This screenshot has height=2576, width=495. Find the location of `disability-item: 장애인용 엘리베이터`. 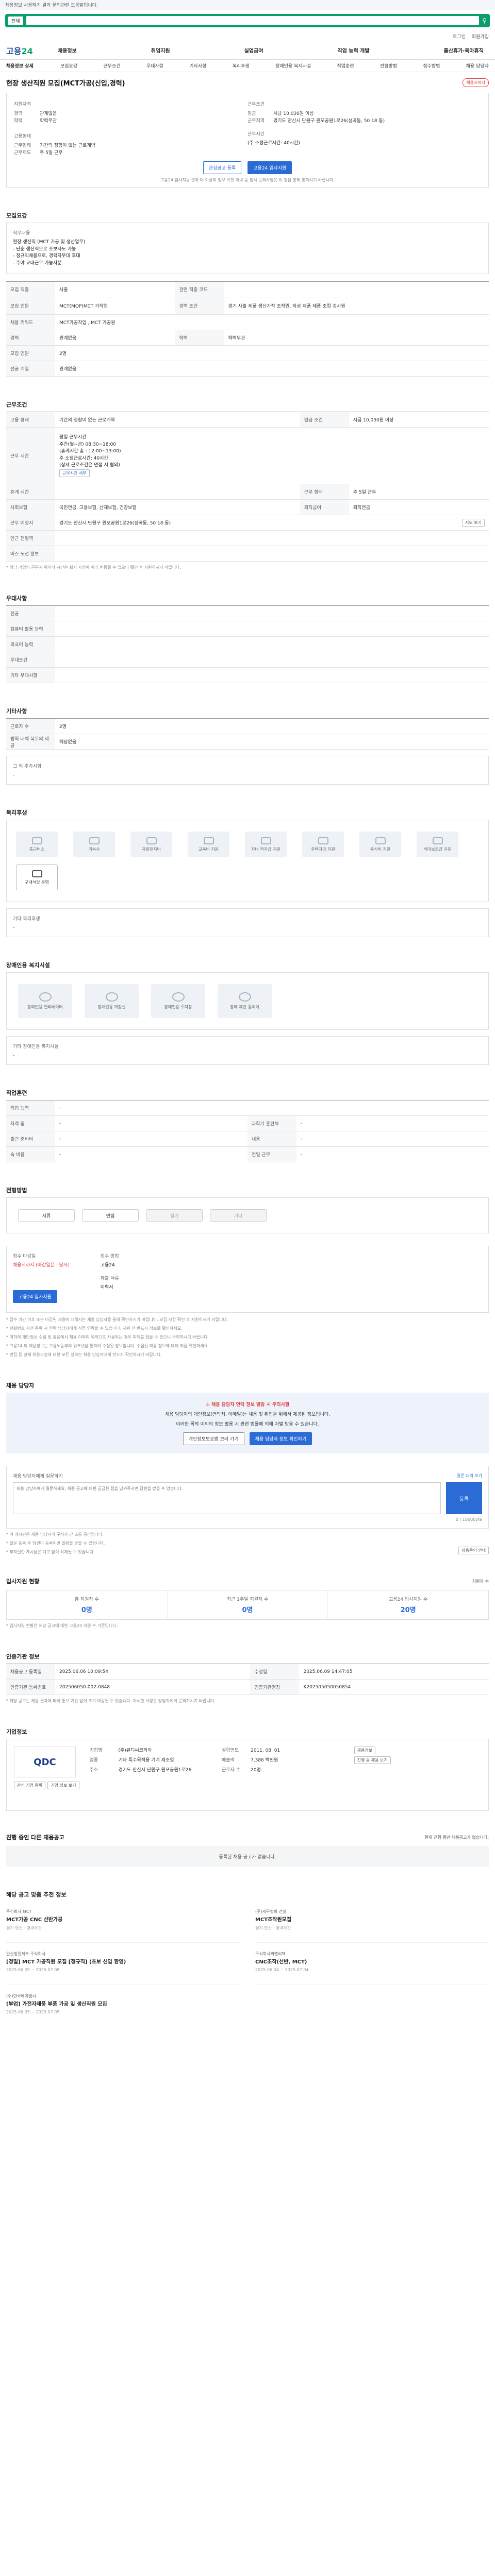

disability-item: 장애인용 엘리베이터 is located at coordinates (45, 1001).